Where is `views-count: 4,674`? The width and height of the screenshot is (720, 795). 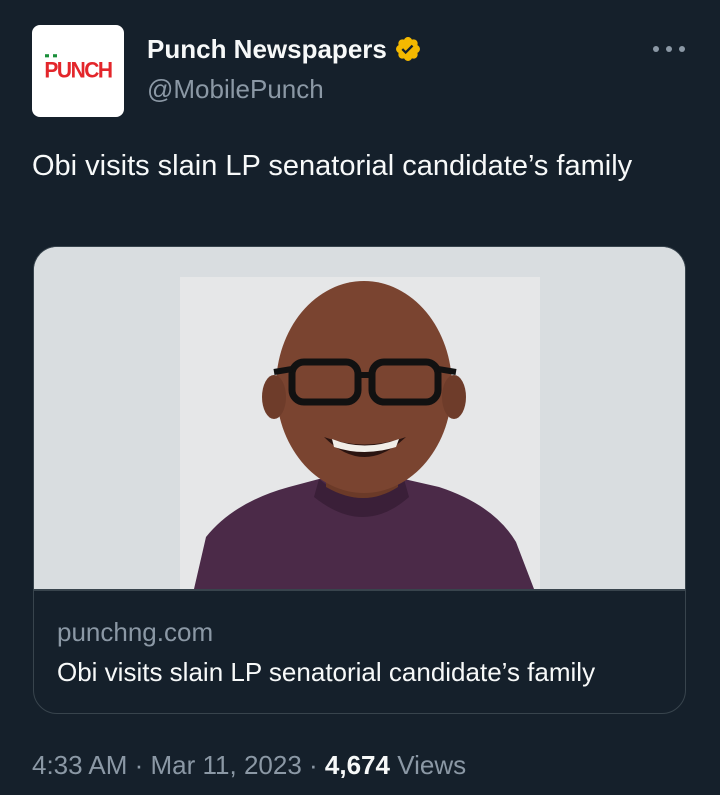 views-count: 4,674 is located at coordinates (357, 765).